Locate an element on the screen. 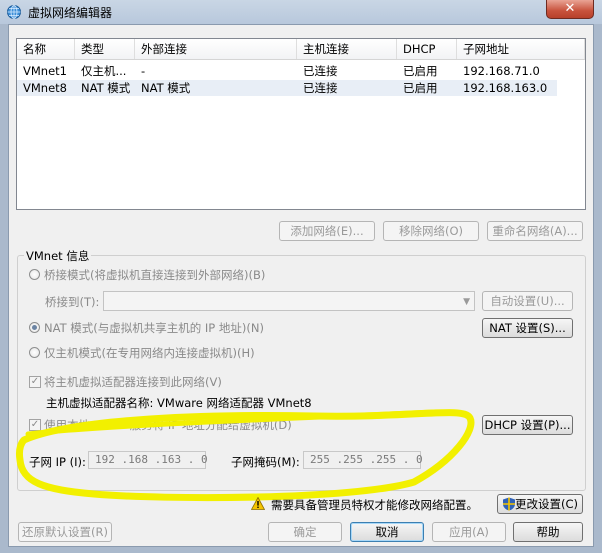 The height and width of the screenshot is (553, 602). host-only-label: 仅主机模式(在专用网络内连接虚拟机)(H) is located at coordinates (149, 353).